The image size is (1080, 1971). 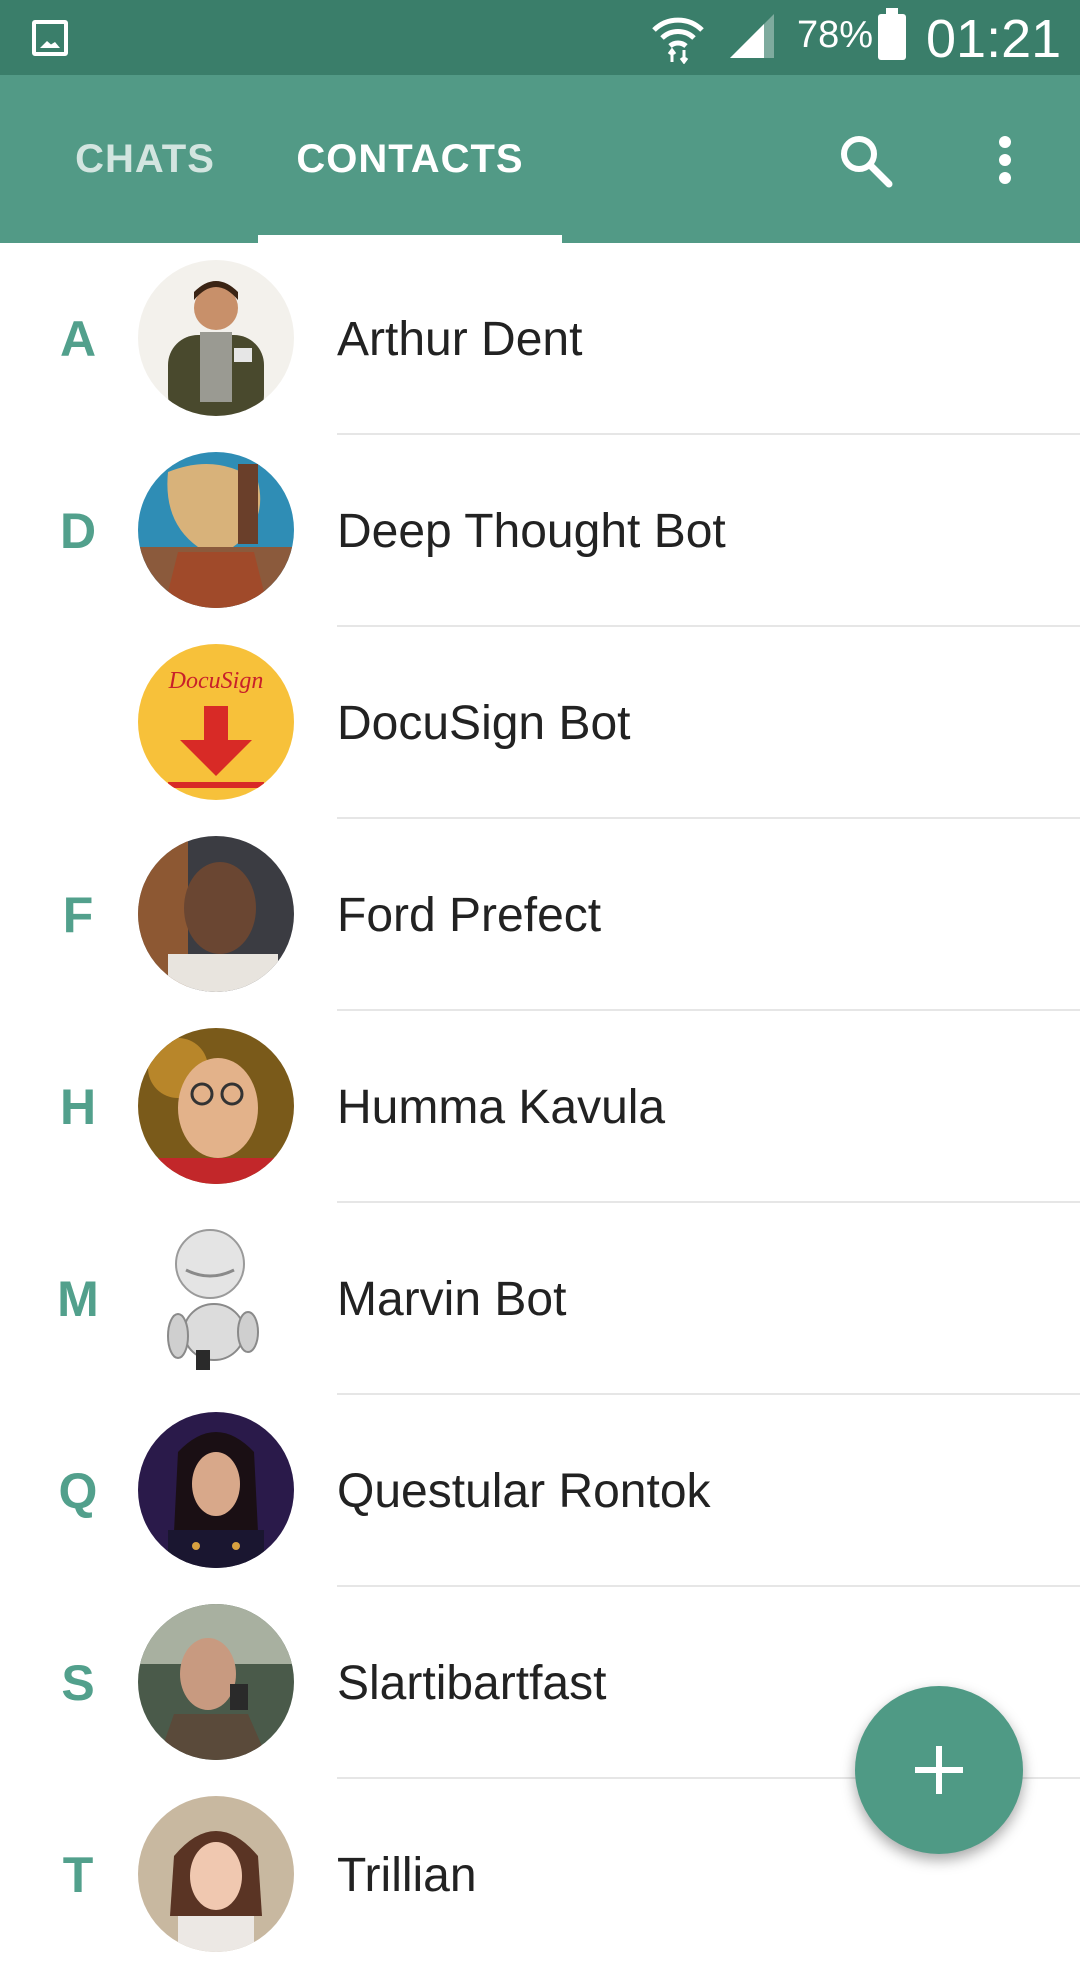 I want to click on contact-name: Deep Thought Bot, so click(x=531, y=531).